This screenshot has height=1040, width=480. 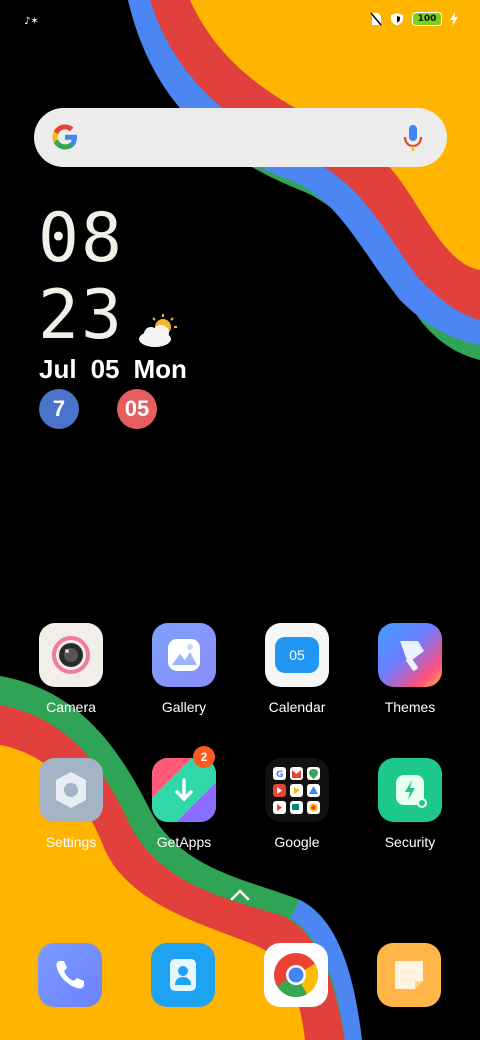 What do you see at coordinates (279, 775) in the screenshot?
I see `svg-text: G` at bounding box center [279, 775].